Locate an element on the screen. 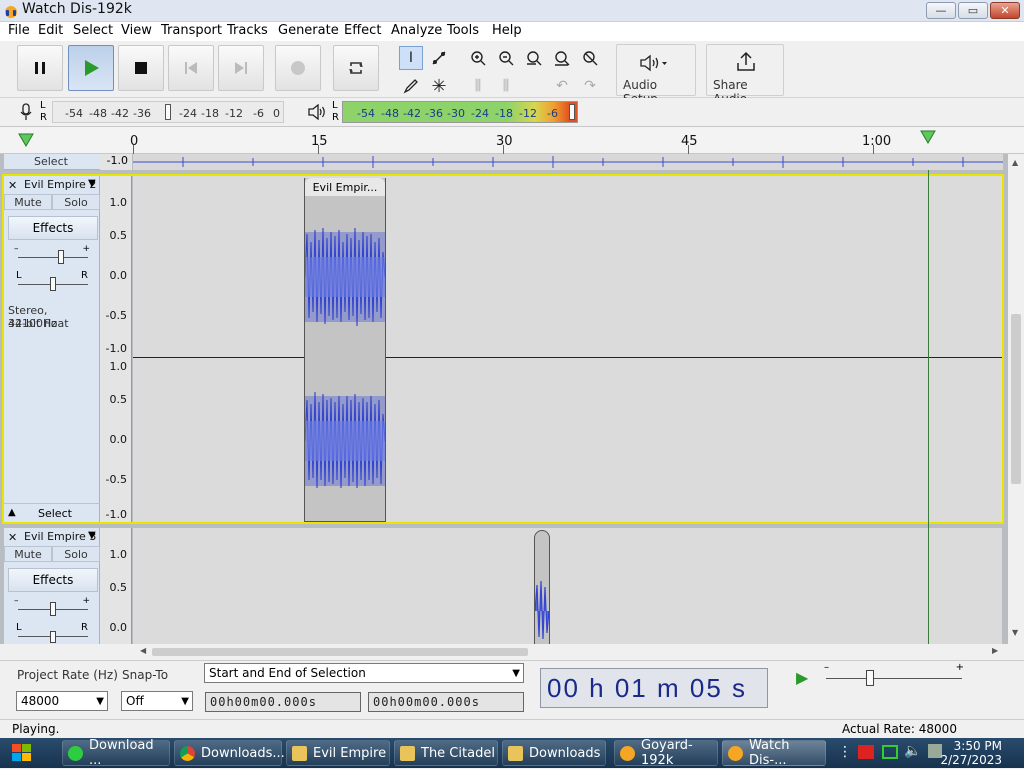 The width and height of the screenshot is (1024, 769). menu-edit: Edit is located at coordinates (50, 30).